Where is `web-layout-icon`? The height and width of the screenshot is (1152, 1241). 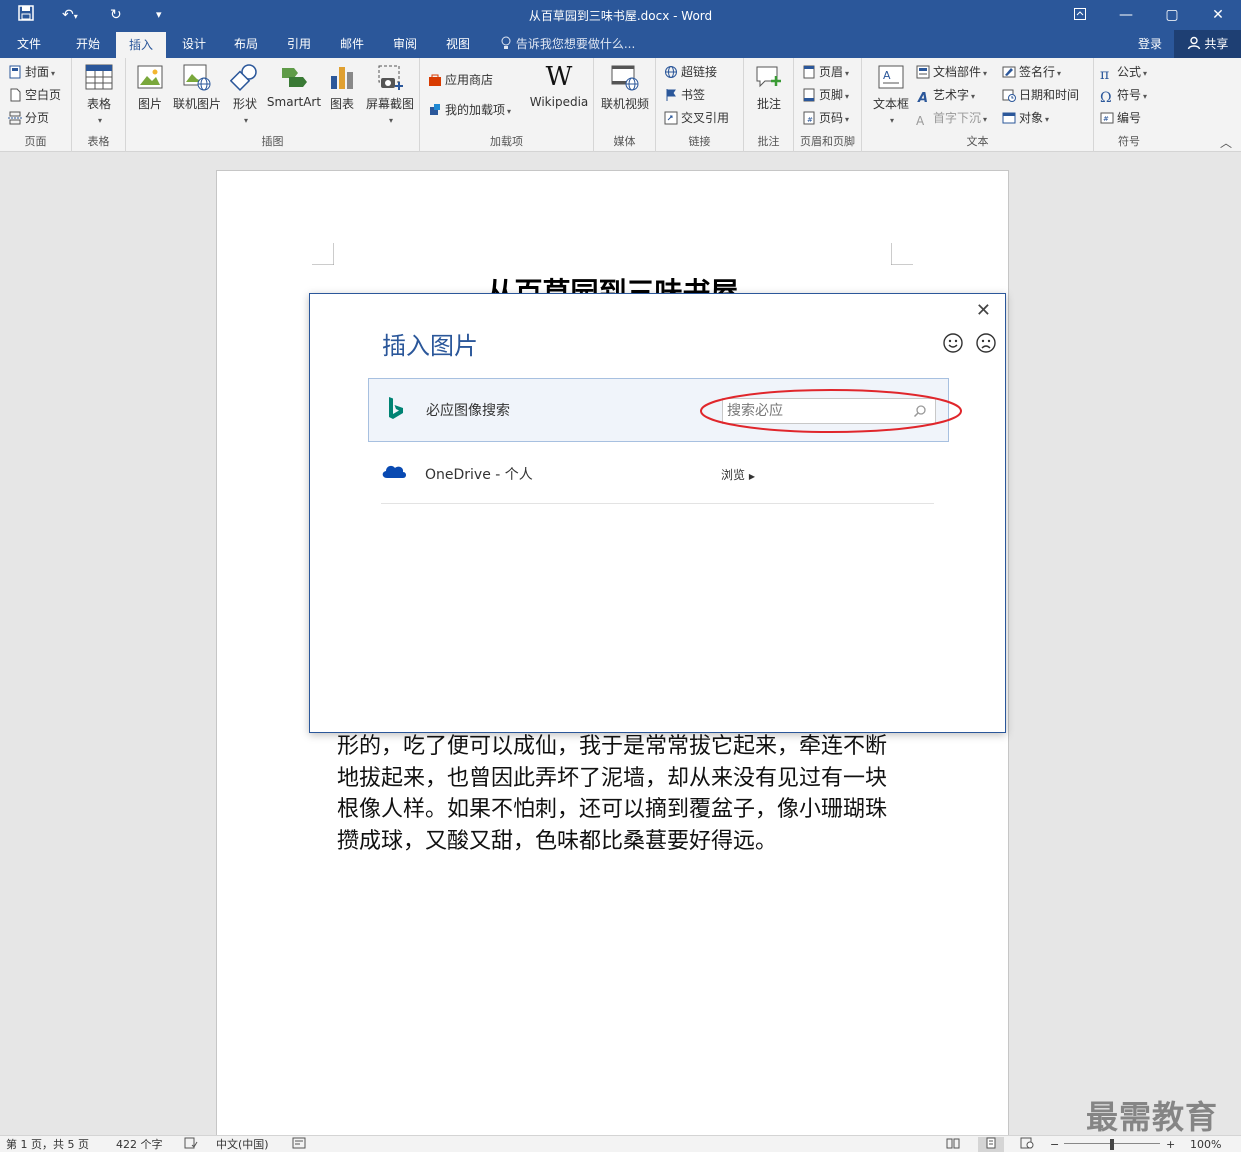 web-layout-icon is located at coordinates (1027, 1144).